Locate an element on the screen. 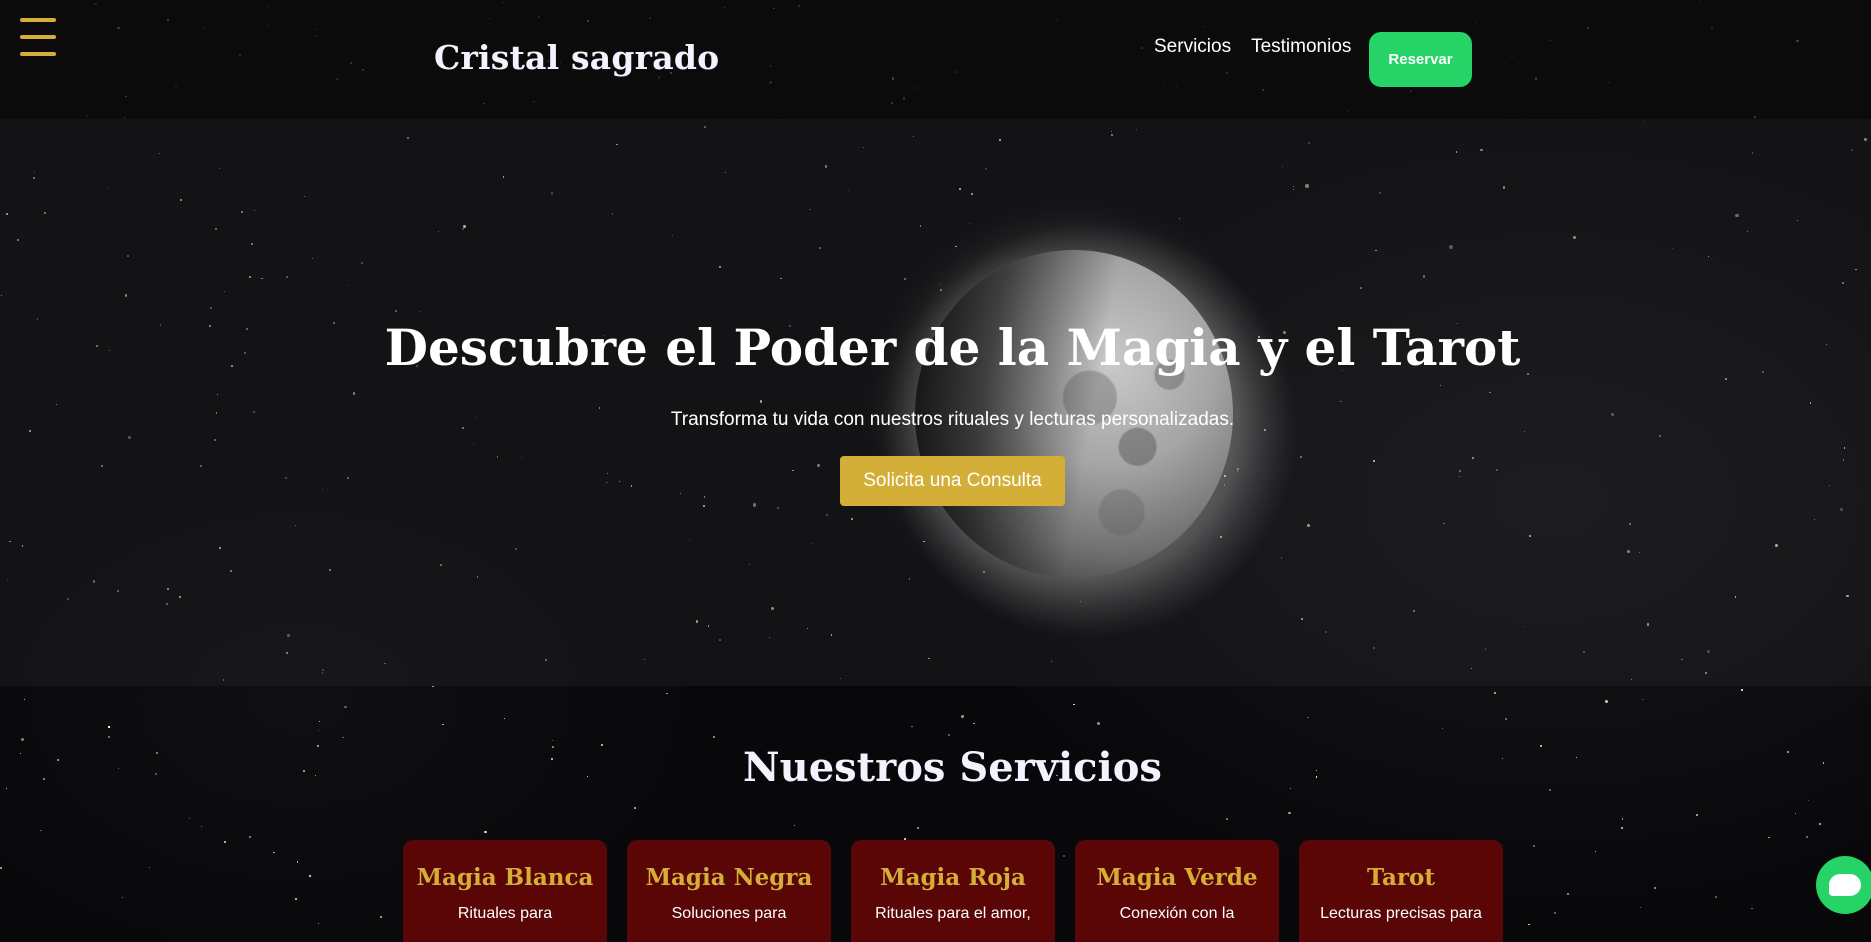 This screenshot has height=942, width=1871. service-card-text: Rituales para el amor, is located at coordinates (953, 913).